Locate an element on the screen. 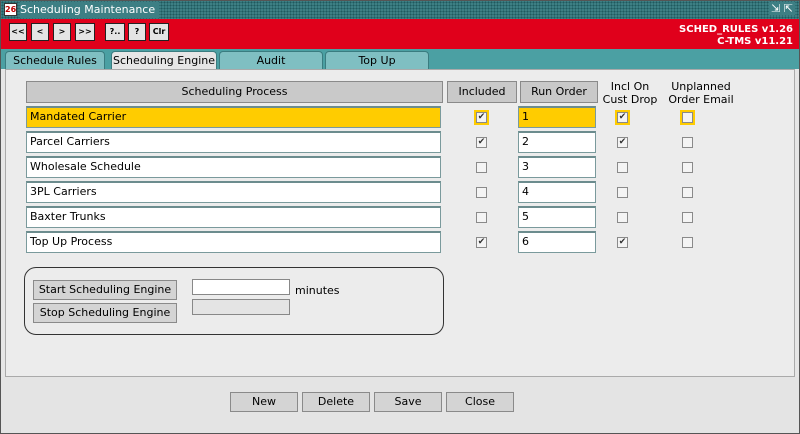 The width and height of the screenshot is (800, 434). delete-button: Delete is located at coordinates (336, 402).